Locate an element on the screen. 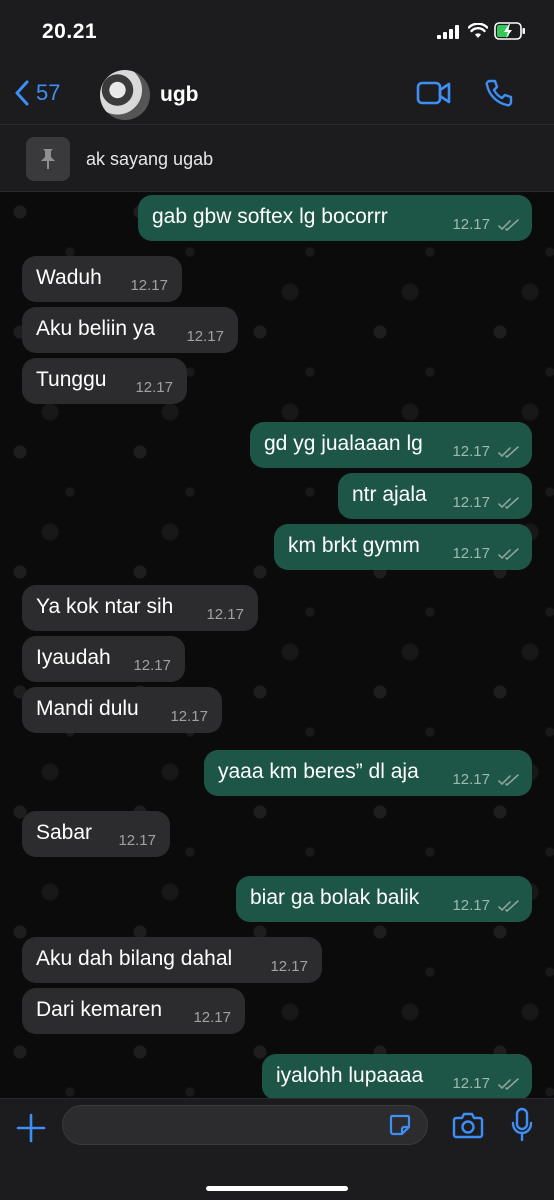 The width and height of the screenshot is (554, 1200). home-indicator is located at coordinates (277, 1188).